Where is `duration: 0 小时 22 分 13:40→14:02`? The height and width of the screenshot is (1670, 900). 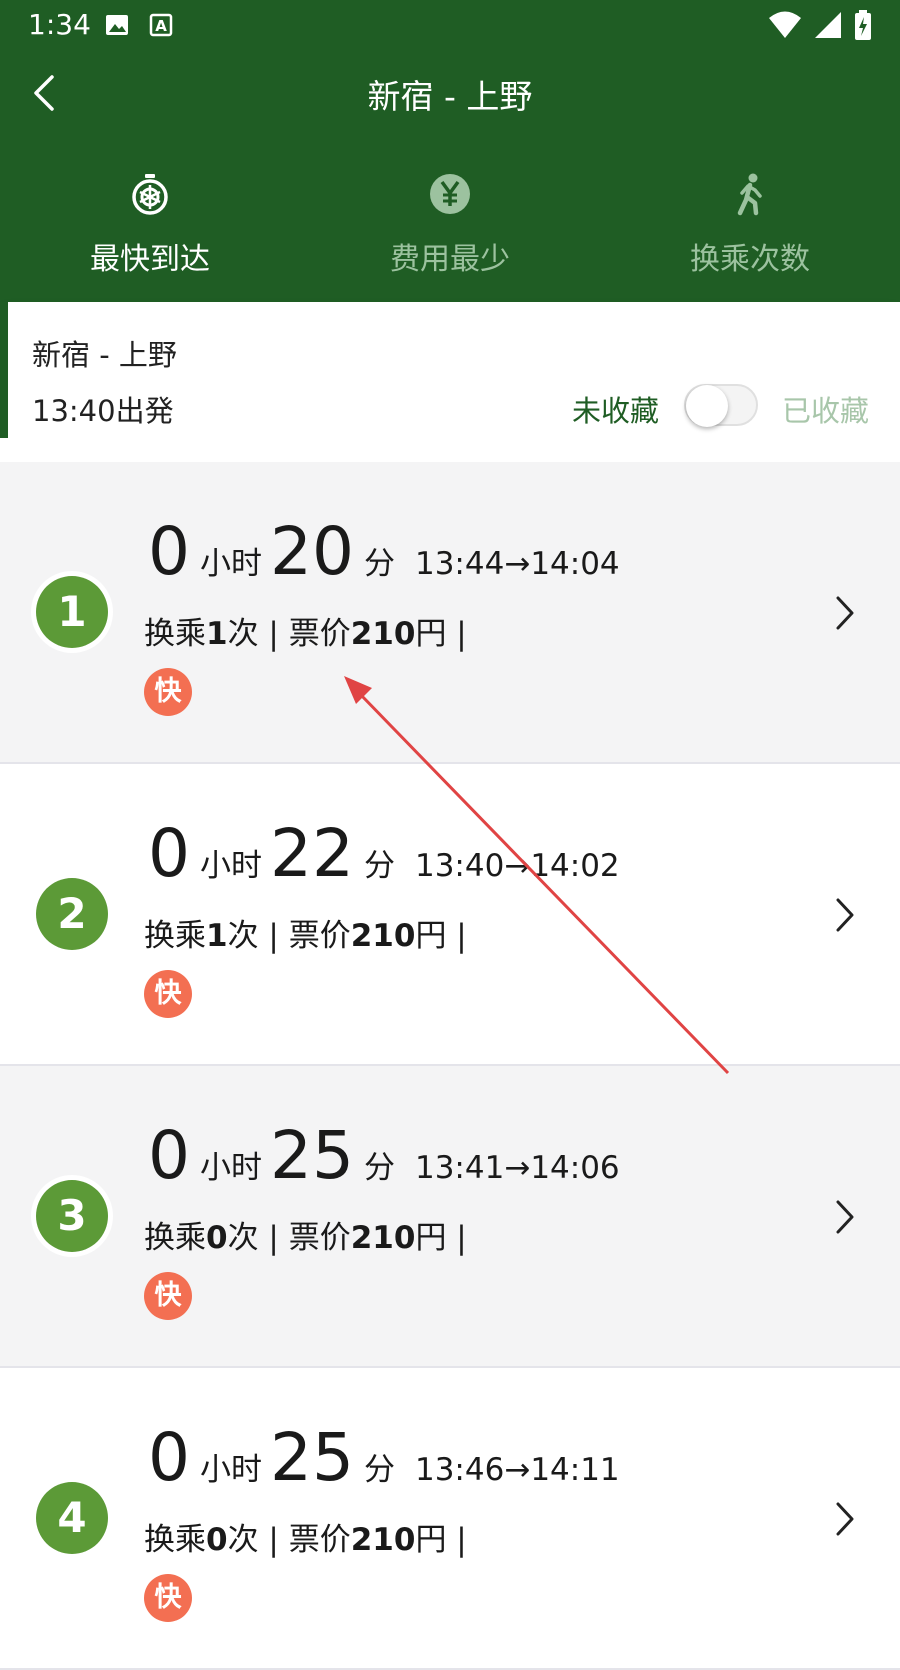 duration: 0 小时 22 分 13:40→14:02 is located at coordinates (384, 854).